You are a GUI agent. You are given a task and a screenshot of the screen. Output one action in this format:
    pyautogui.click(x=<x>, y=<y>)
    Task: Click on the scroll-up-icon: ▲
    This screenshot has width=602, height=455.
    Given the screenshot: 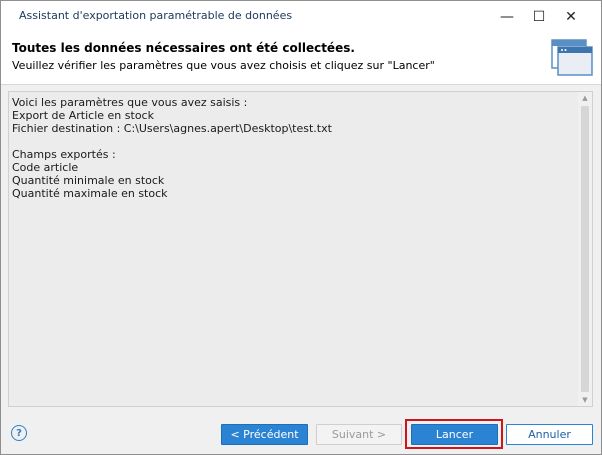 What is the action you would take?
    pyautogui.click(x=585, y=98)
    